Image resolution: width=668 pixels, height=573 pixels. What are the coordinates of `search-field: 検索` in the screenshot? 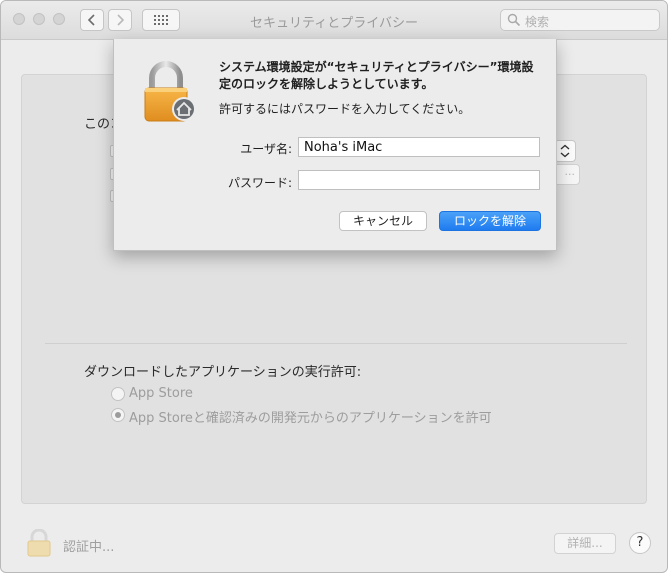 It's located at (580, 20).